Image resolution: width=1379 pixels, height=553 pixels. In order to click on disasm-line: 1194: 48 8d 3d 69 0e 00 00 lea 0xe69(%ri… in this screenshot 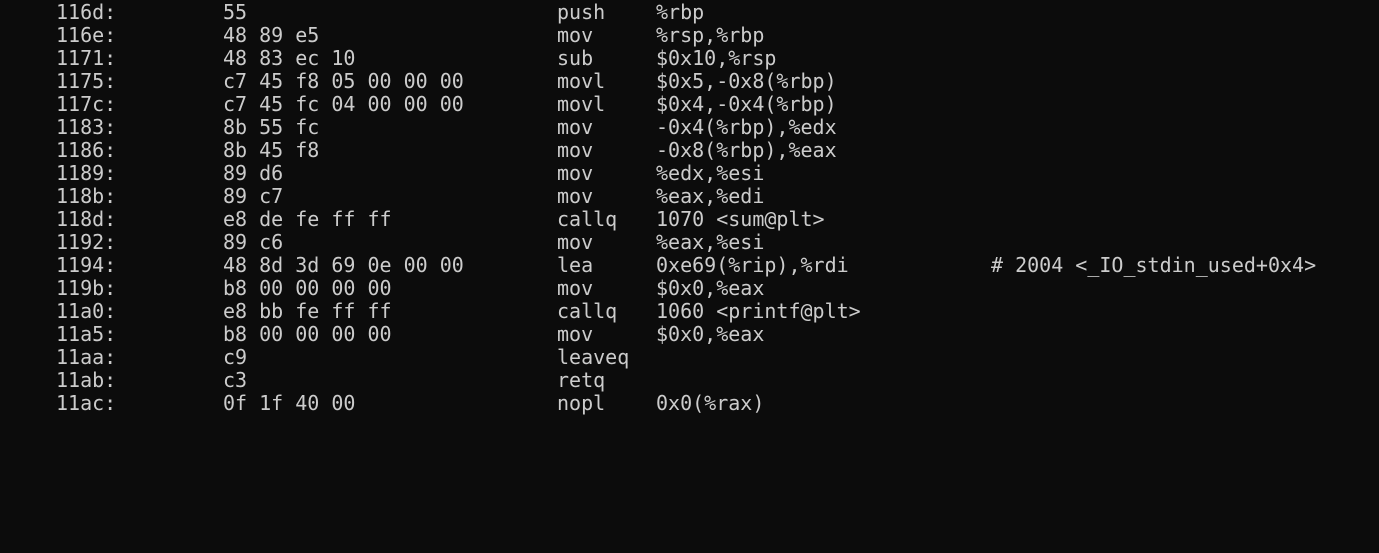, I will do `click(689, 265)`.